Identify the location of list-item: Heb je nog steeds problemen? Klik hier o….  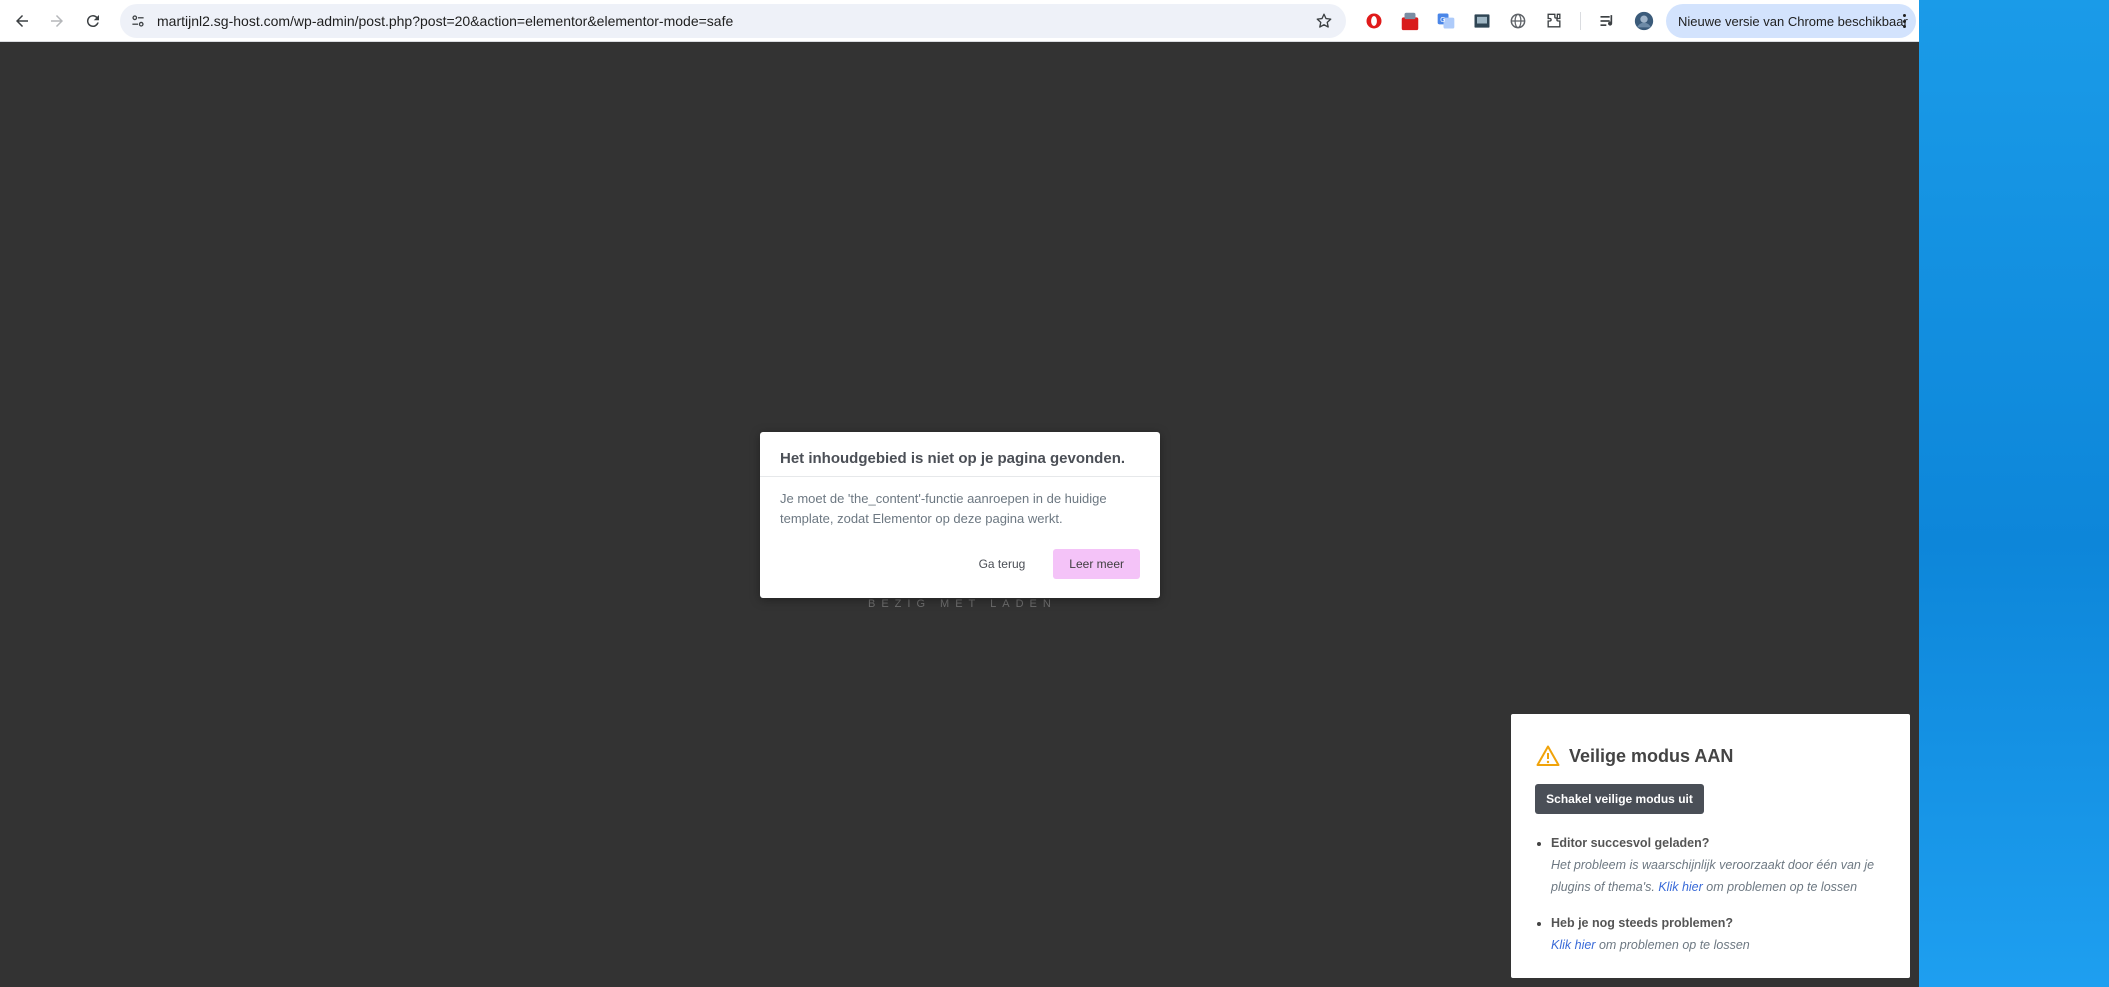
(1721, 934).